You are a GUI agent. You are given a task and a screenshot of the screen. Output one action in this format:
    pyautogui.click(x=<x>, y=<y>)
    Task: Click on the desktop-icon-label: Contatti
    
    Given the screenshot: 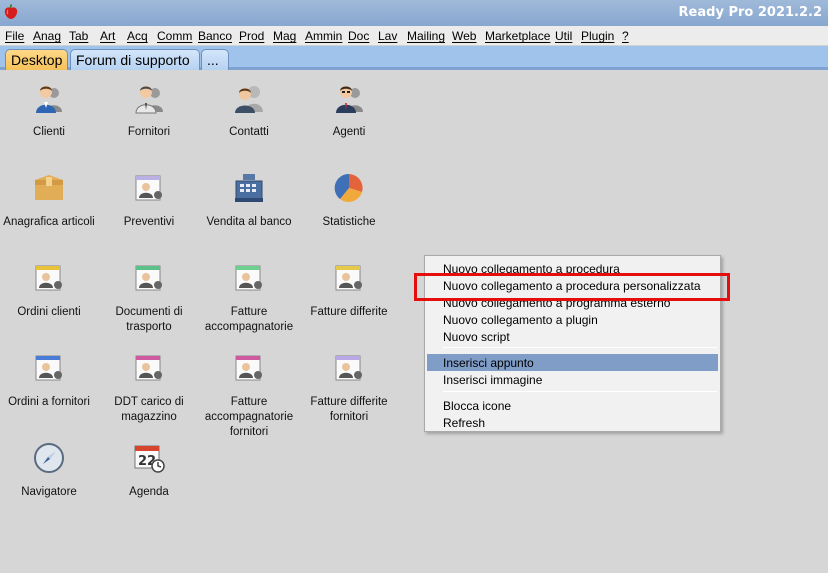 What is the action you would take?
    pyautogui.click(x=249, y=132)
    